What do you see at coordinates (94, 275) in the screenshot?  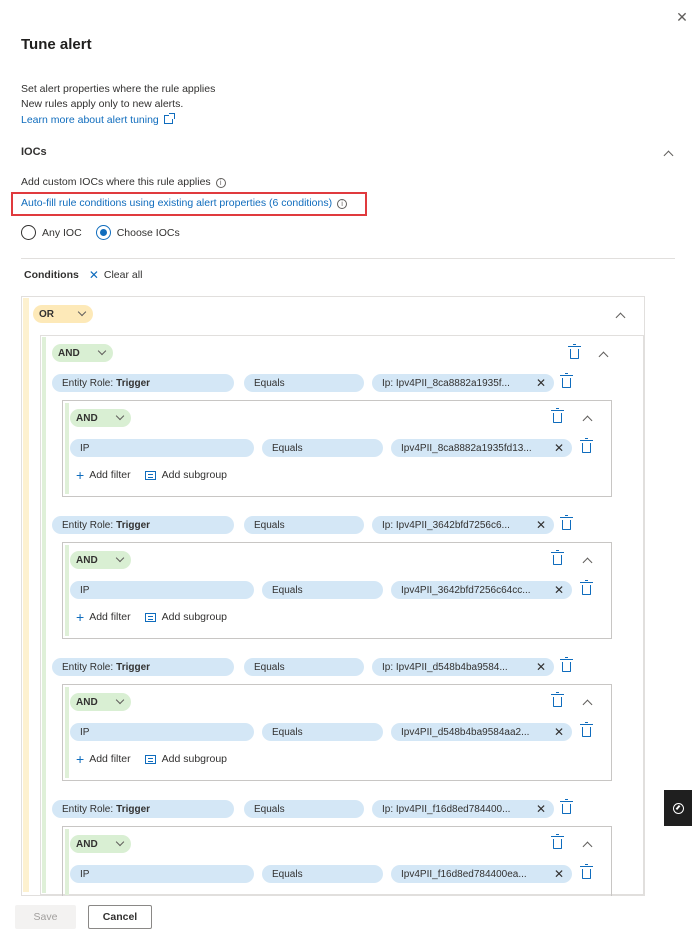 I see `clear-all-icon: ✕` at bounding box center [94, 275].